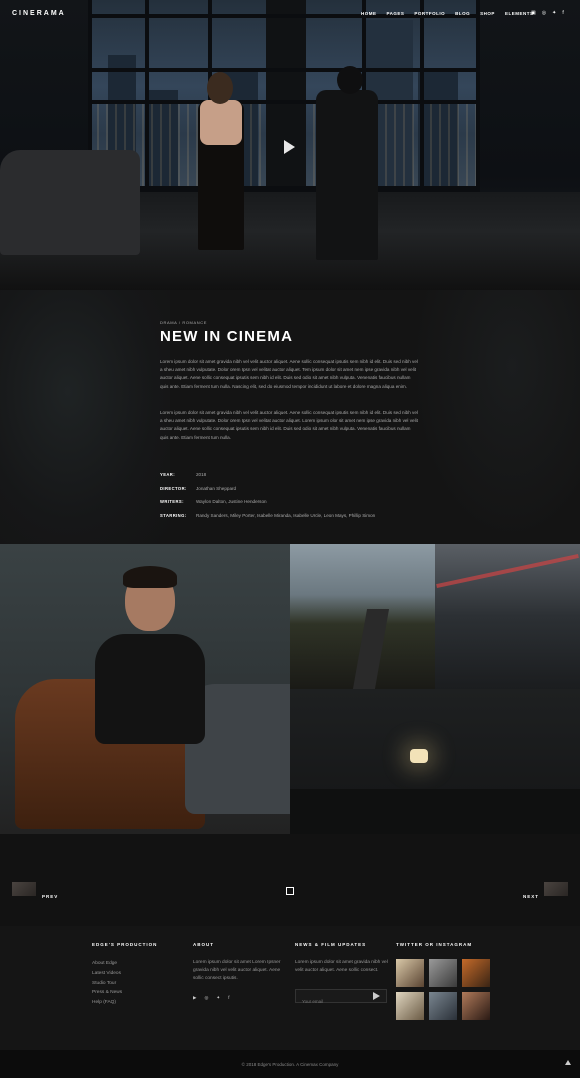  What do you see at coordinates (194, 998) in the screenshot?
I see `youtube-icon: ▶` at bounding box center [194, 998].